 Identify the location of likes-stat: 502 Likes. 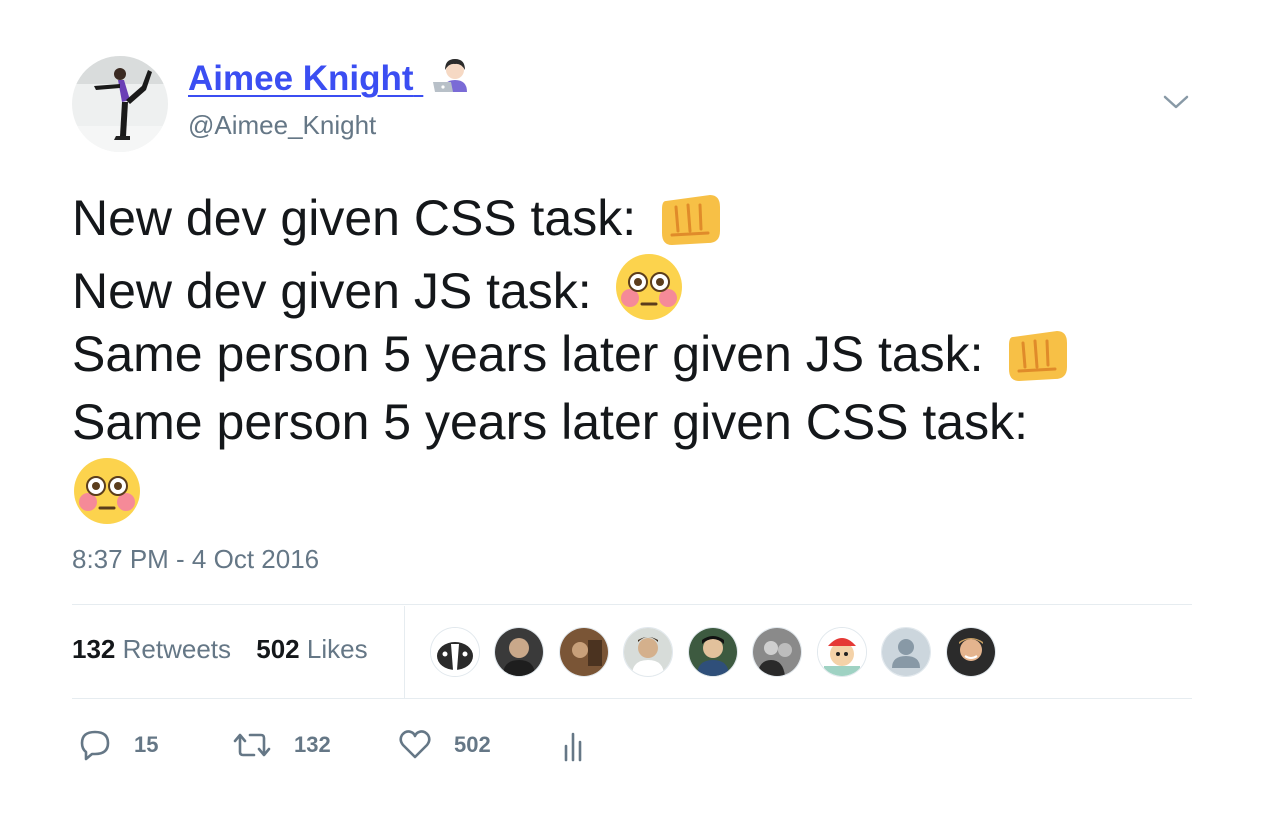
(311, 649).